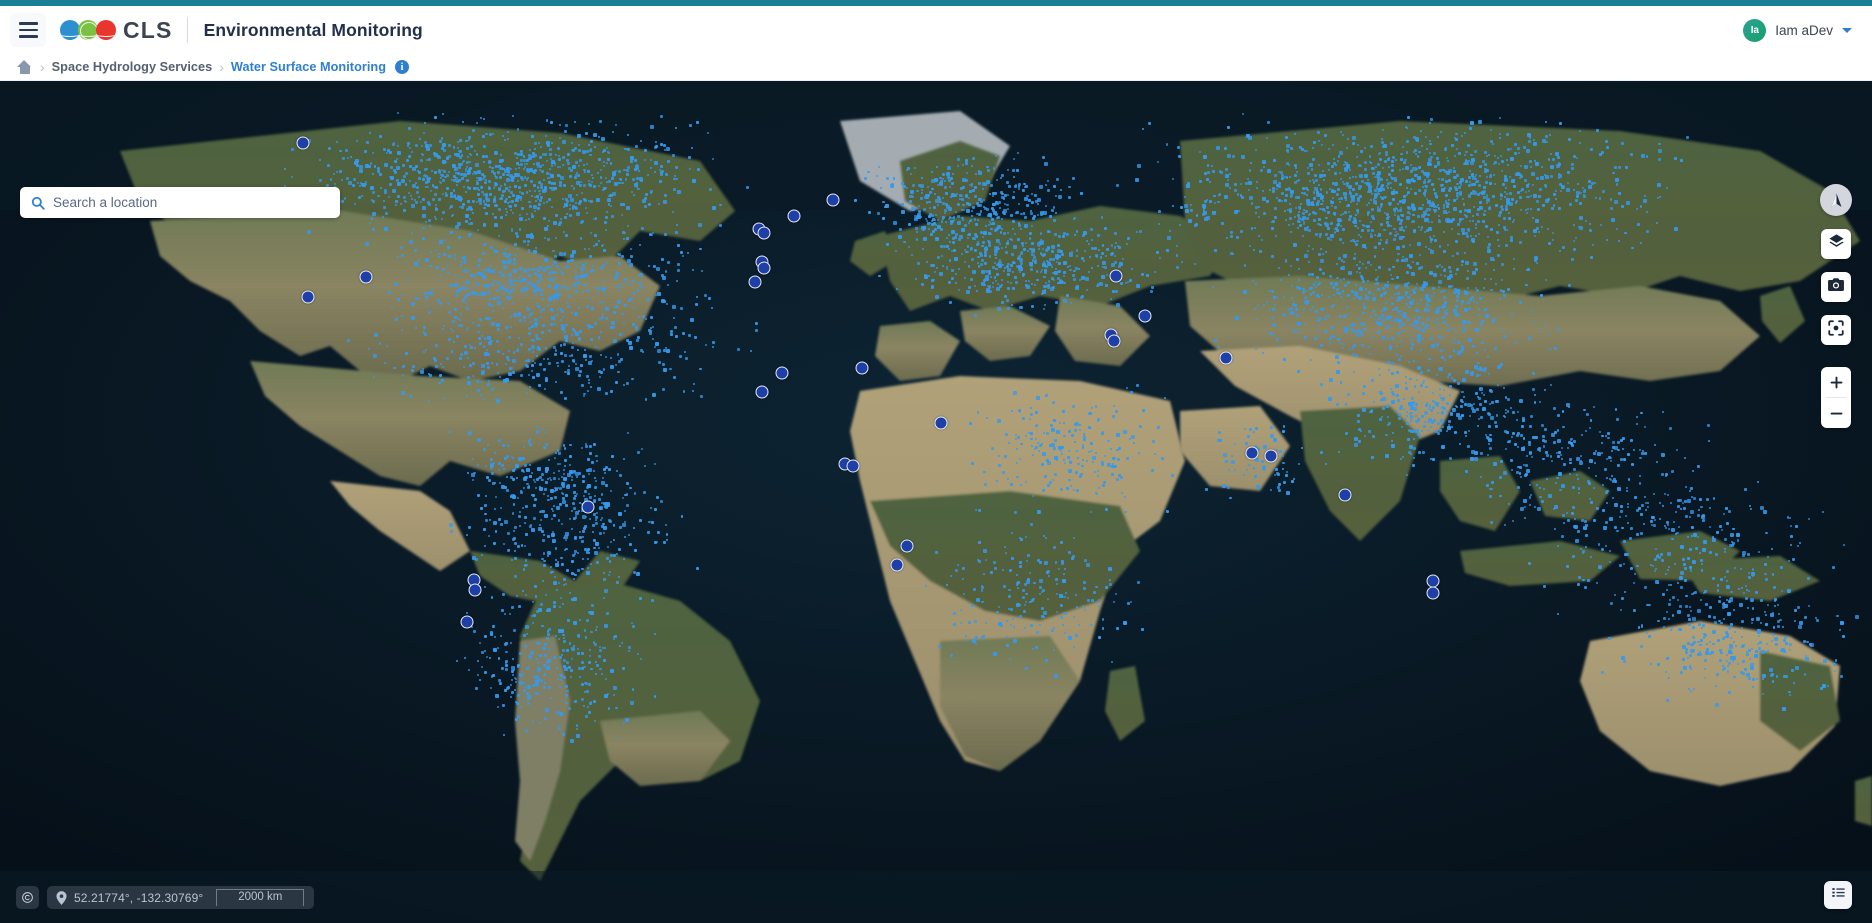 Image resolution: width=1872 pixels, height=923 pixels. I want to click on chevron-down-icon, so click(1847, 30).